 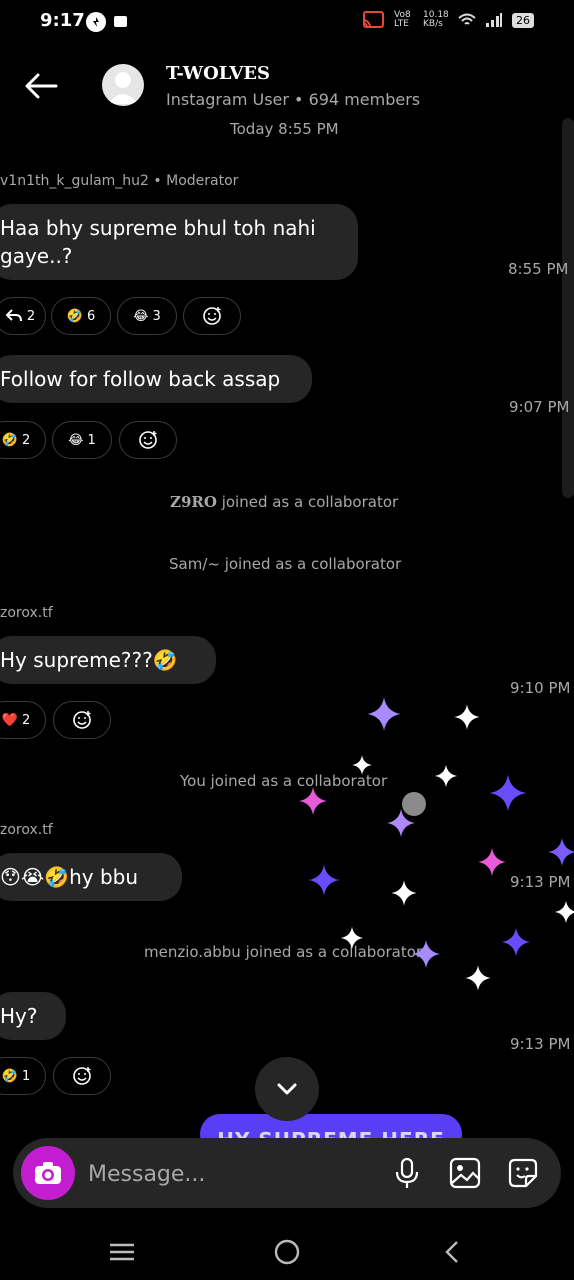 I want to click on message-bubble: 😯😭🤣hy bbu, so click(x=91, y=877).